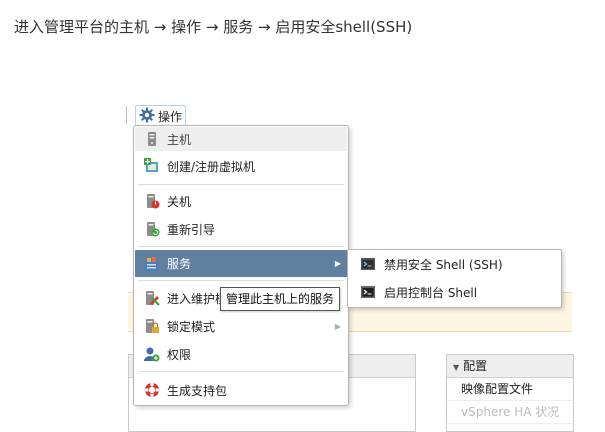  What do you see at coordinates (152, 264) in the screenshot?
I see `services-icon` at bounding box center [152, 264].